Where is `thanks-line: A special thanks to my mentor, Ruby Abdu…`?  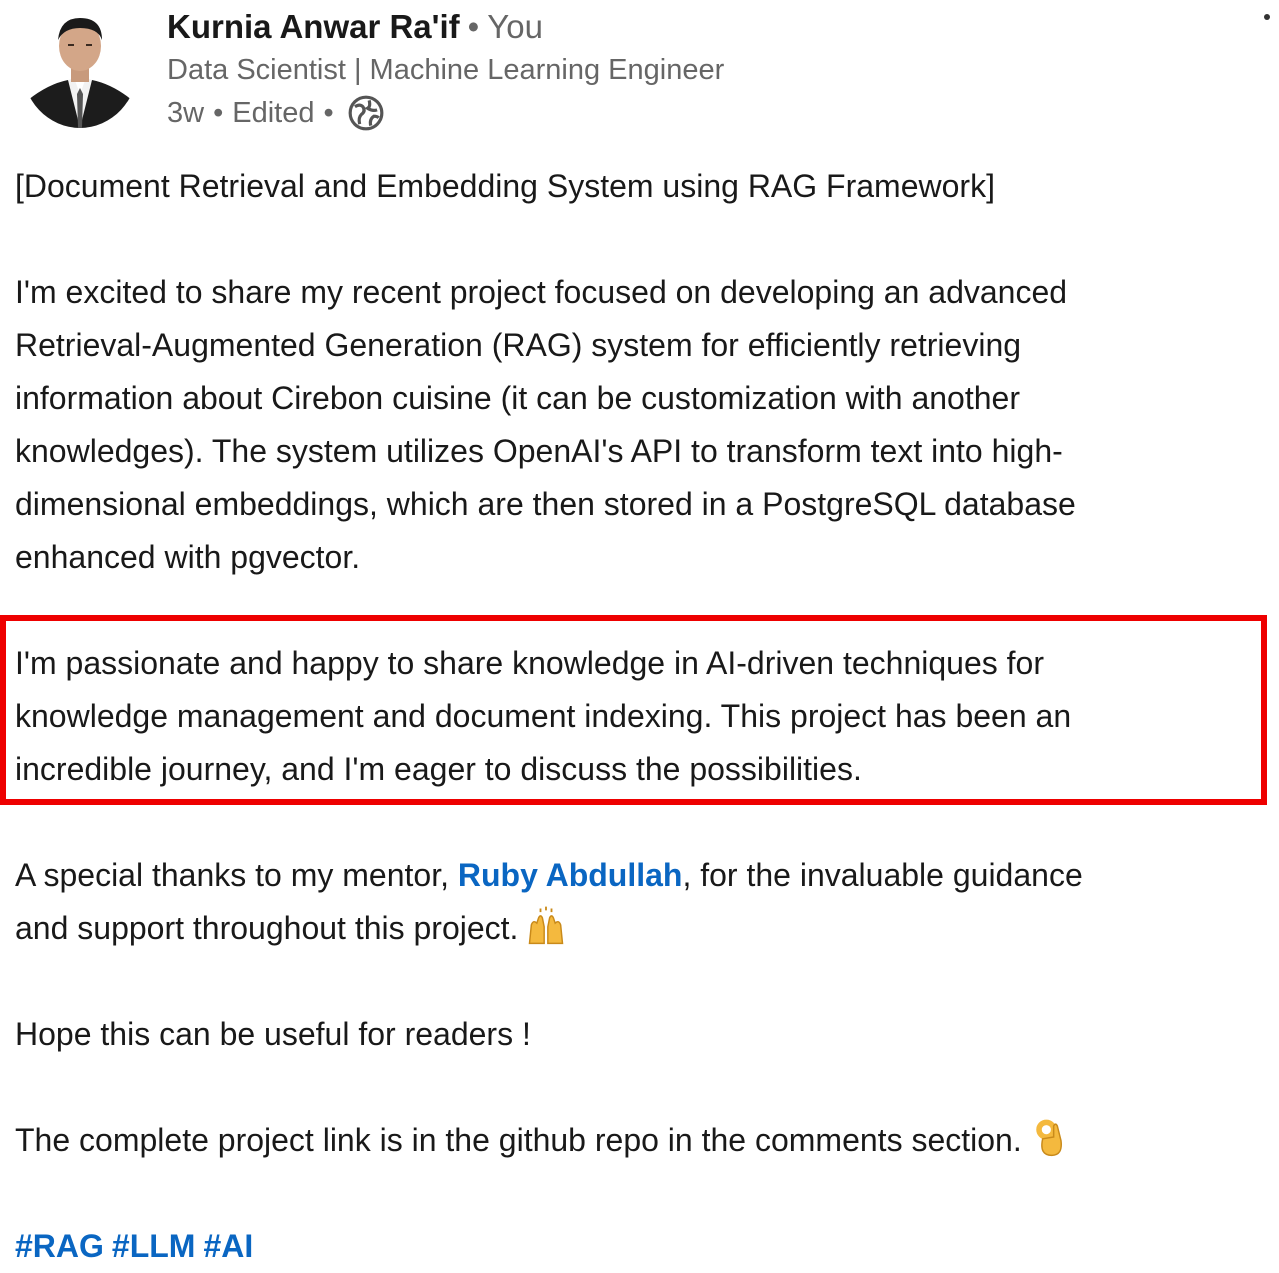
thanks-line: A special thanks to my mentor, Ruby Abdu… is located at coordinates (640, 875).